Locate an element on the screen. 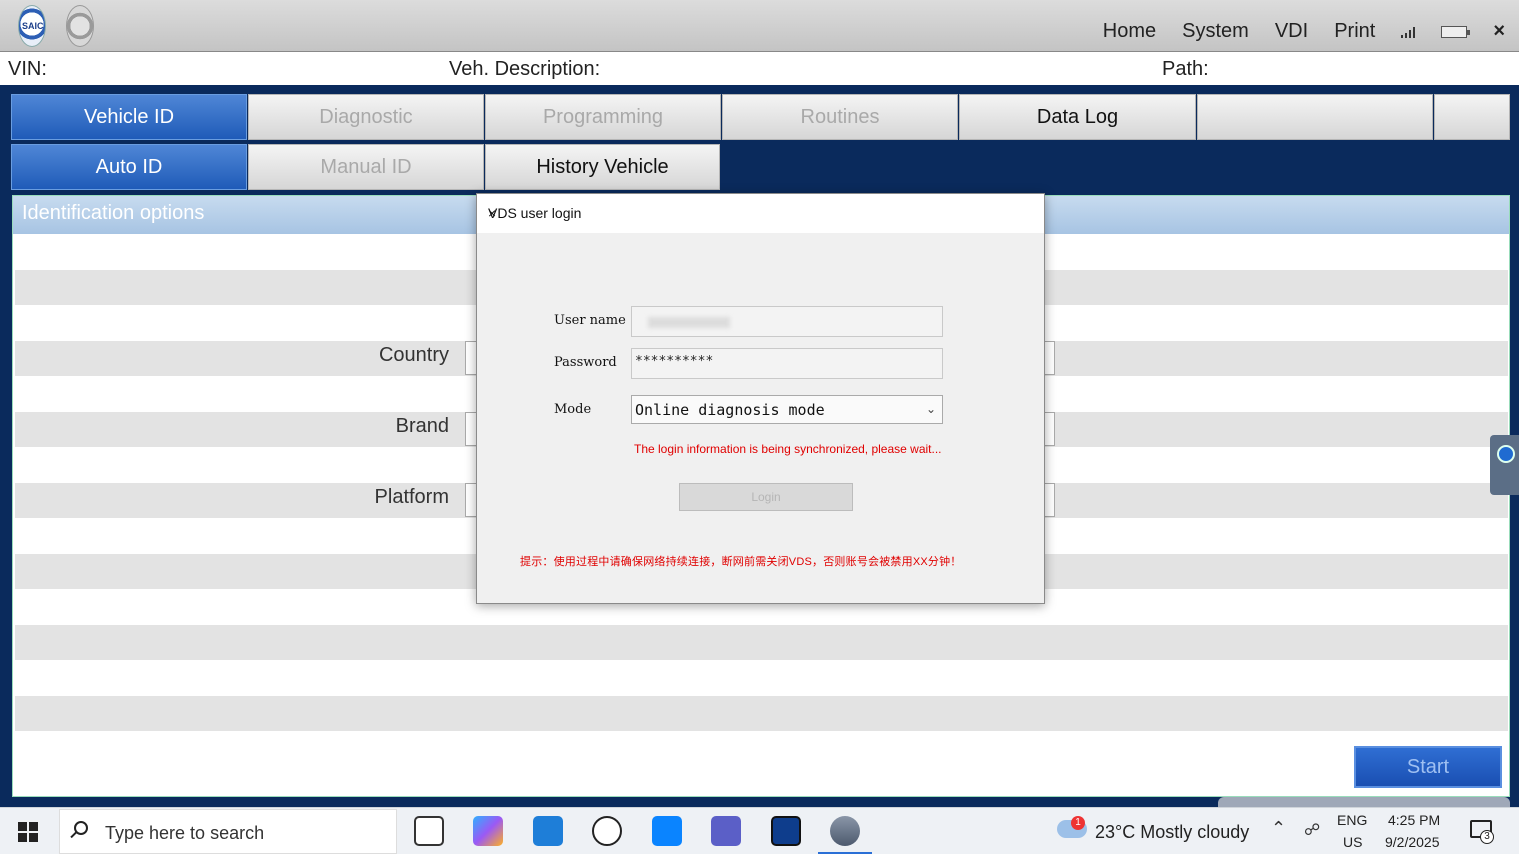 The height and width of the screenshot is (854, 1519). vds-app-icon is located at coordinates (845, 835).